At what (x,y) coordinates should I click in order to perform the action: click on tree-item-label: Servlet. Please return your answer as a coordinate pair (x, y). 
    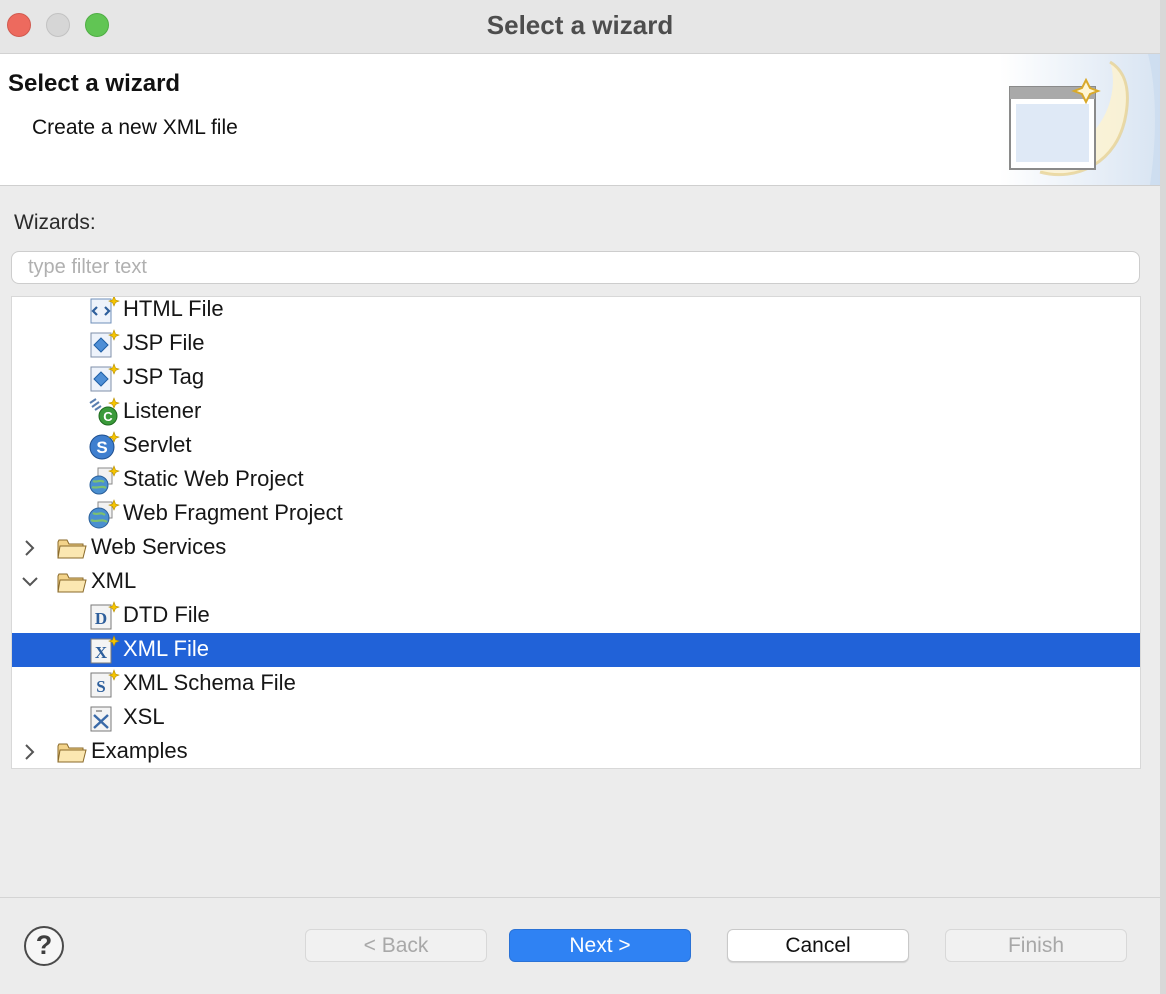
    Looking at the image, I should click on (157, 444).